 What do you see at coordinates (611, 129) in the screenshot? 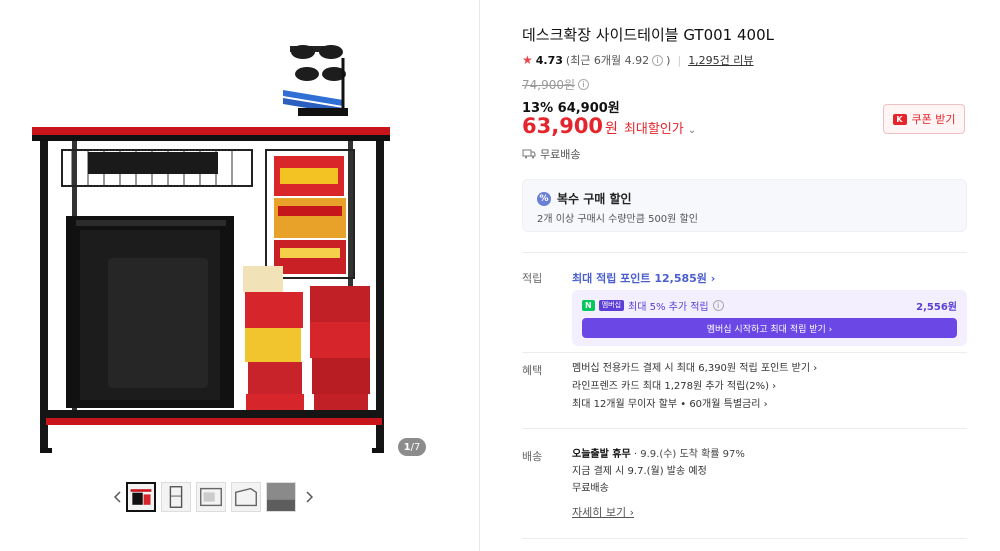
I see `sale-price-unit: 원` at bounding box center [611, 129].